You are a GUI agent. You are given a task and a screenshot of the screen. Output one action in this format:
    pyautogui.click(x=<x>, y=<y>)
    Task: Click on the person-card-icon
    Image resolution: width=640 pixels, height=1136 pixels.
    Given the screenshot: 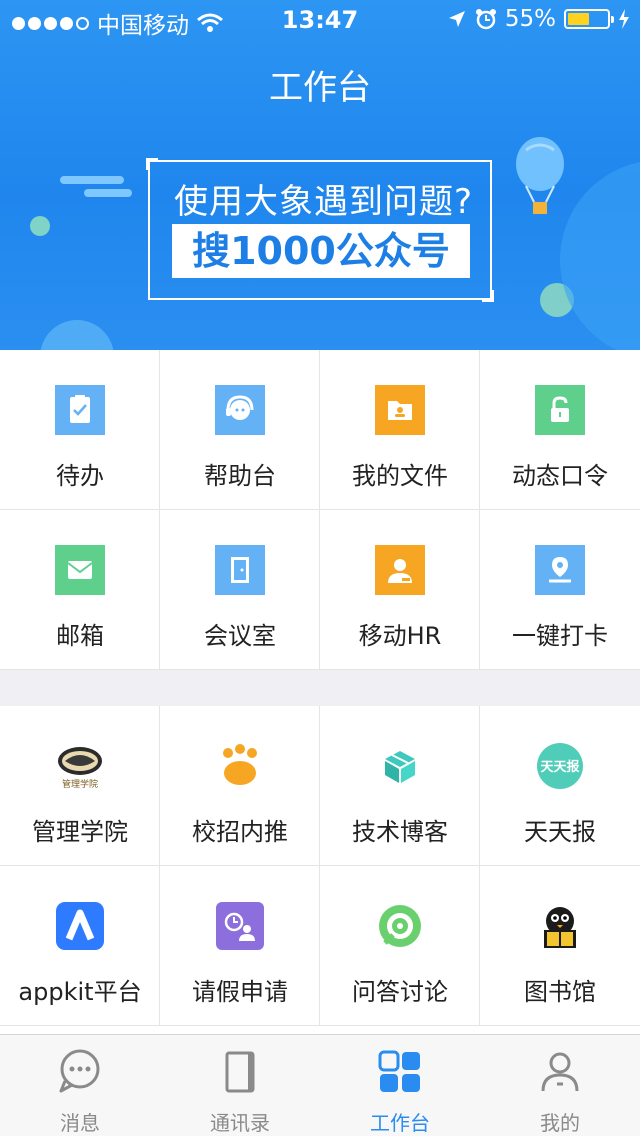 What is the action you would take?
    pyautogui.click(x=400, y=570)
    